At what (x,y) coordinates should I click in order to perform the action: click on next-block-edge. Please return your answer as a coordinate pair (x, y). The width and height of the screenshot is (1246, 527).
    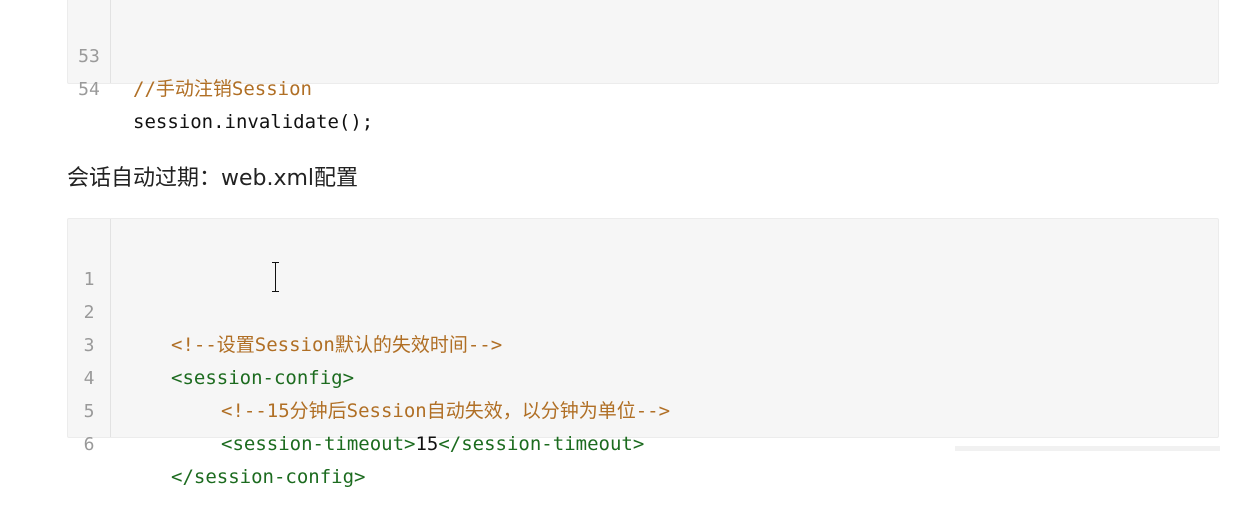
    Looking at the image, I should click on (1087, 448).